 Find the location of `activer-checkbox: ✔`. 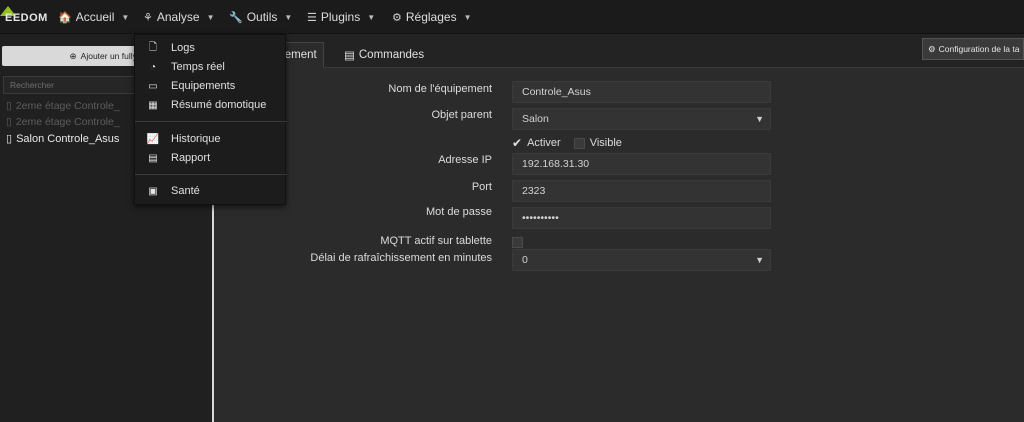

activer-checkbox: ✔ is located at coordinates (517, 143).